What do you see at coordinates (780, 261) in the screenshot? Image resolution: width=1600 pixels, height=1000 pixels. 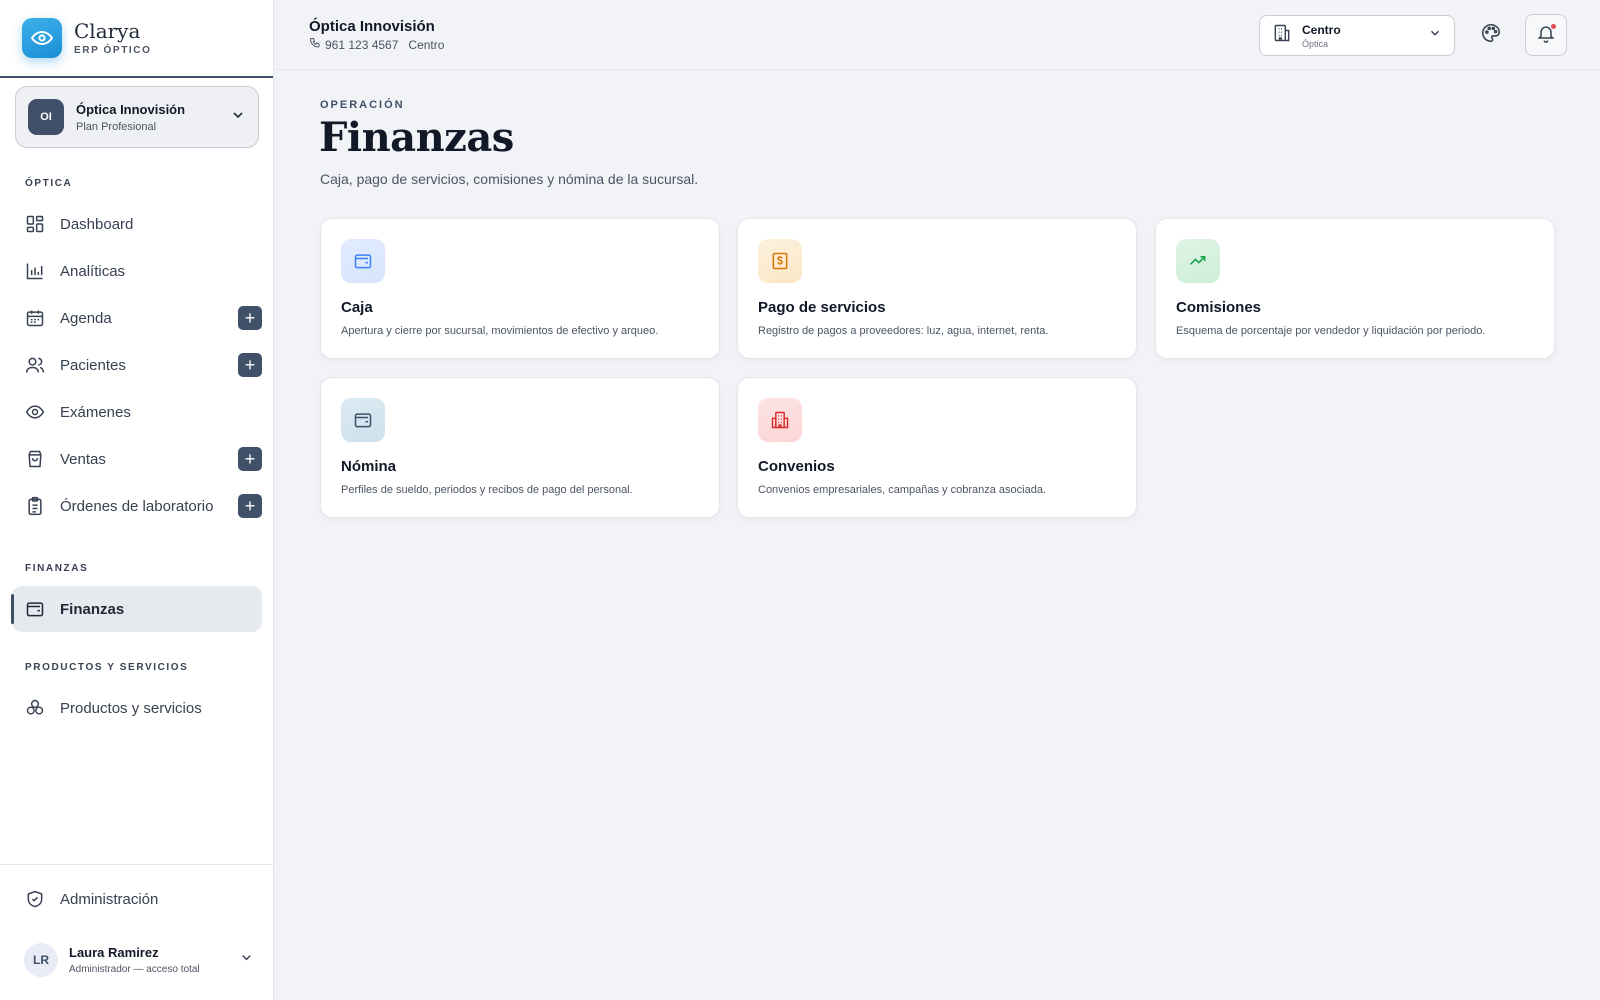 I see `receipt-dollar-icon` at bounding box center [780, 261].